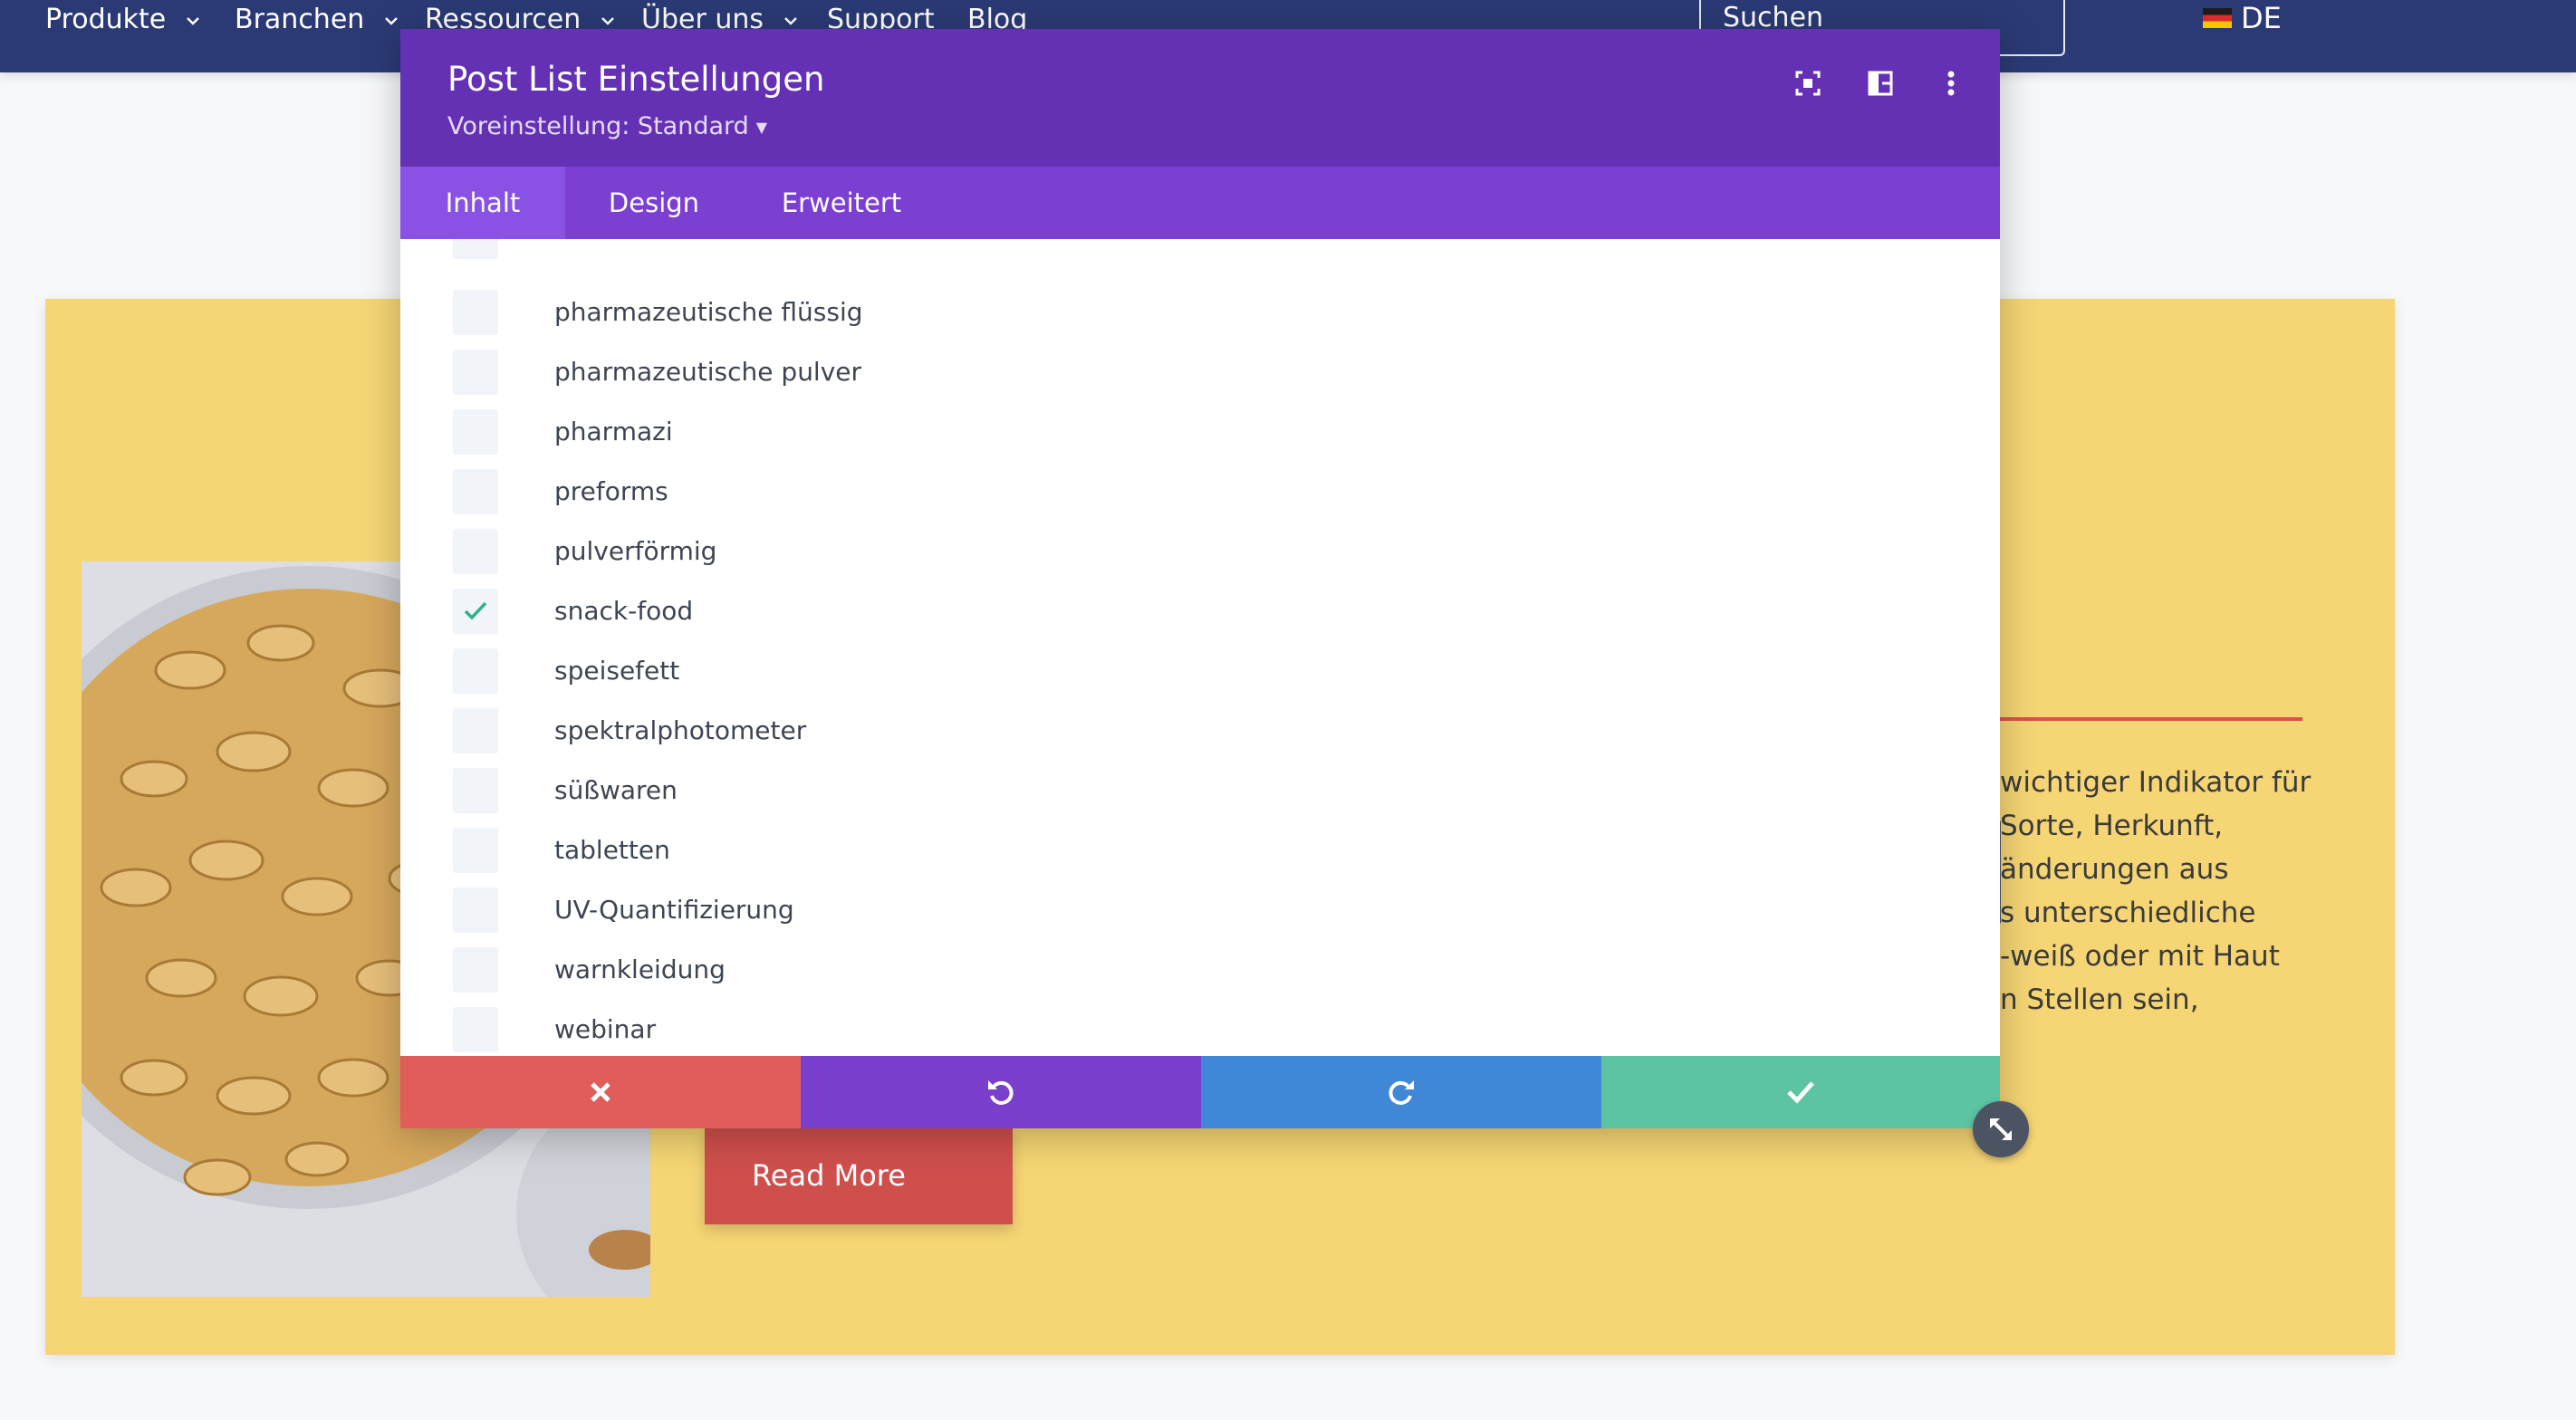 The image size is (2576, 1420). I want to click on category-label: spektralphotometer, so click(680, 730).